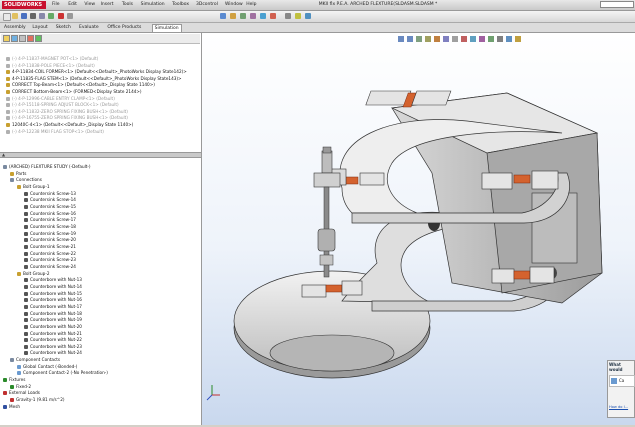  What do you see at coordinates (234, 4) in the screenshot?
I see `menu-window: Window` at bounding box center [234, 4].